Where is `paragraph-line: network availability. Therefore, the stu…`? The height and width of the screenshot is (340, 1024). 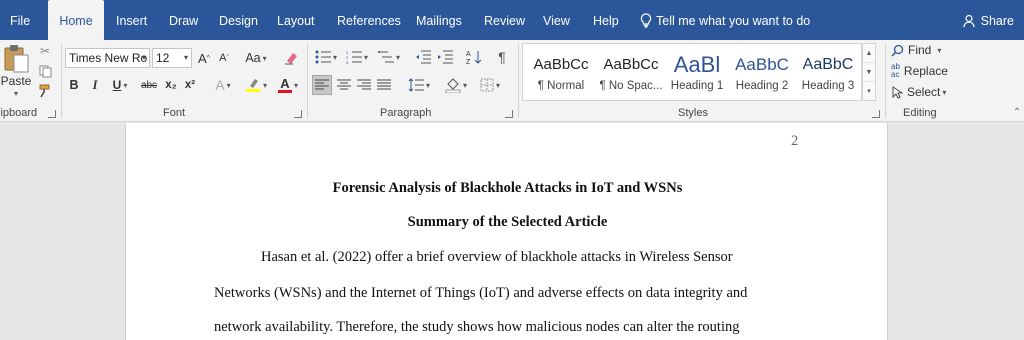 paragraph-line: network availability. Therefore, the stu… is located at coordinates (477, 327).